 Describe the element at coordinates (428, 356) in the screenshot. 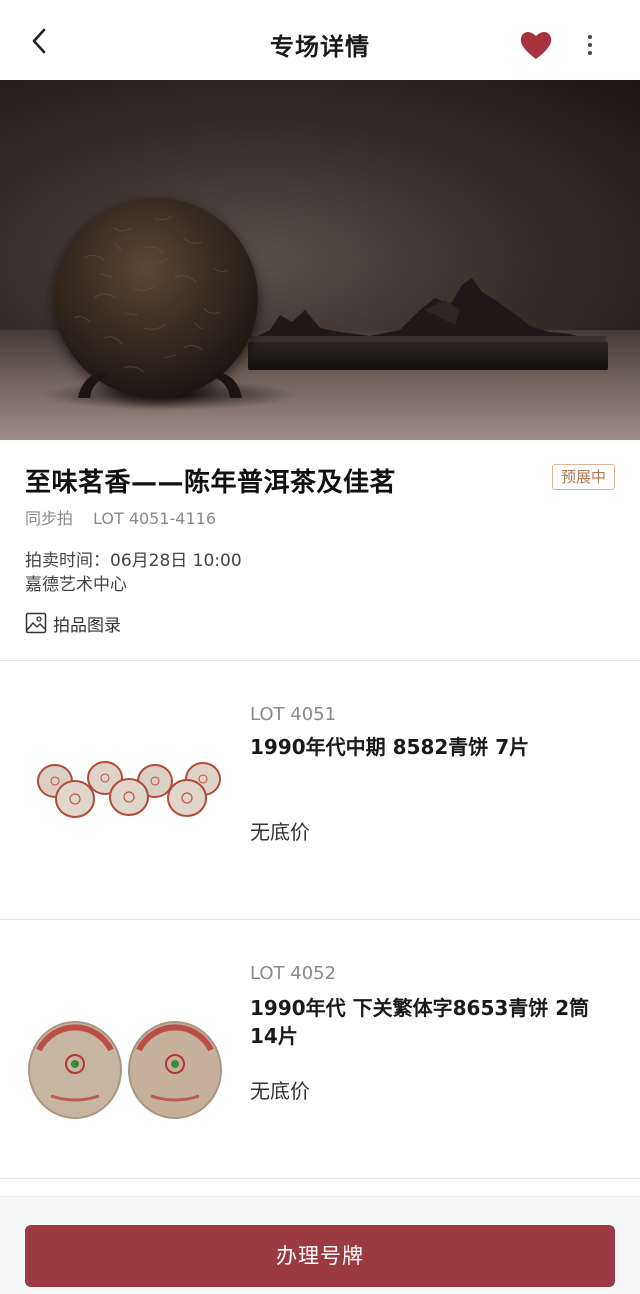

I see `stone-tray` at that location.